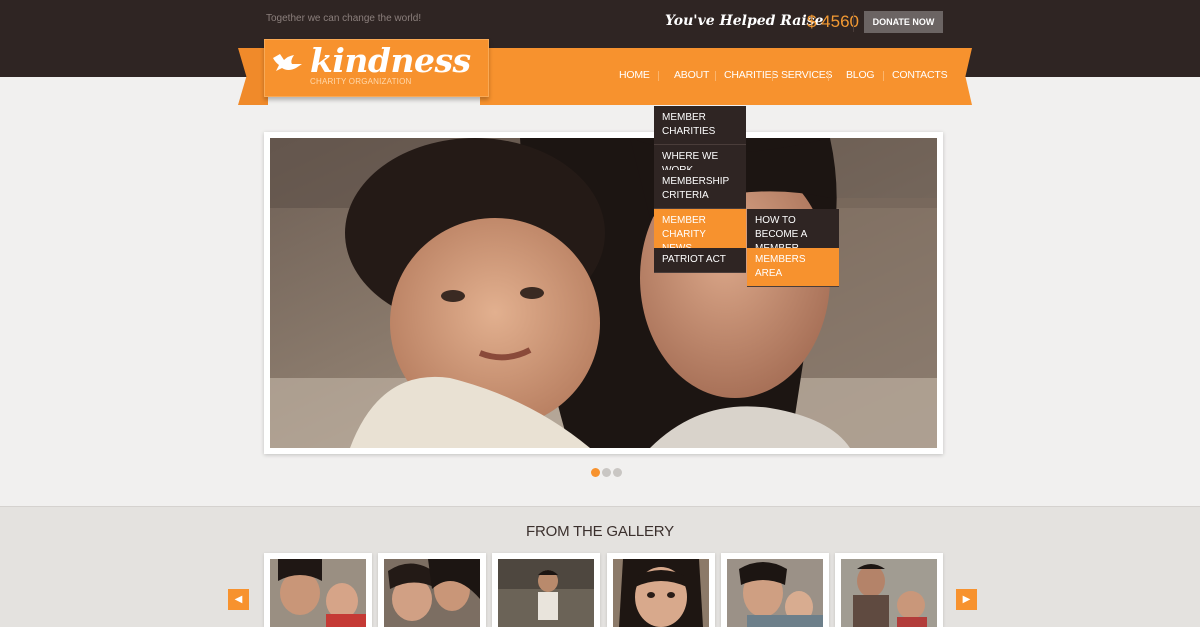  What do you see at coordinates (600, 531) in the screenshot?
I see `gallery-title: FROM THE GALLERY` at bounding box center [600, 531].